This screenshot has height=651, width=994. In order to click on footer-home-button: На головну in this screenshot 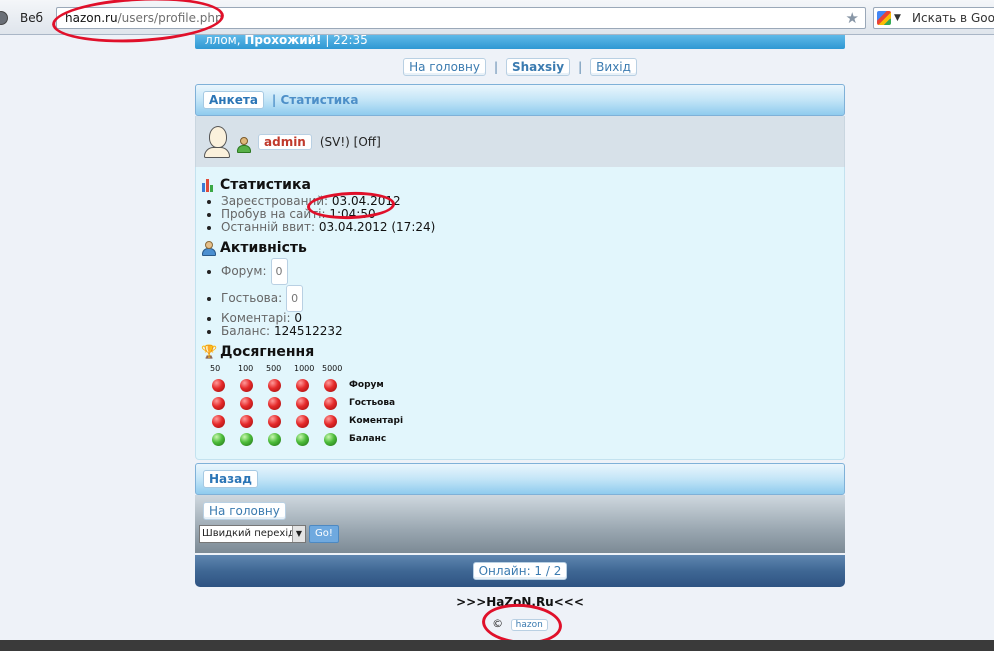, I will do `click(244, 511)`.